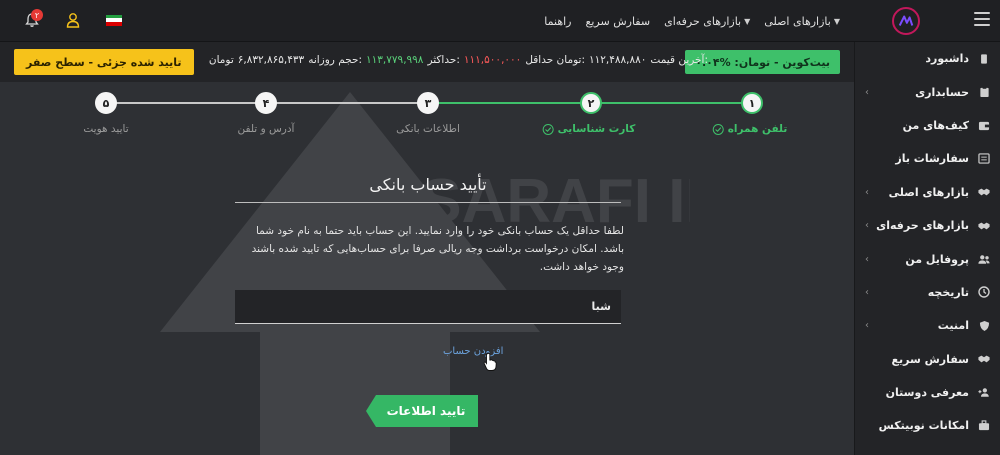 This screenshot has height=455, width=1000. I want to click on iran-flag-icon, so click(114, 20).